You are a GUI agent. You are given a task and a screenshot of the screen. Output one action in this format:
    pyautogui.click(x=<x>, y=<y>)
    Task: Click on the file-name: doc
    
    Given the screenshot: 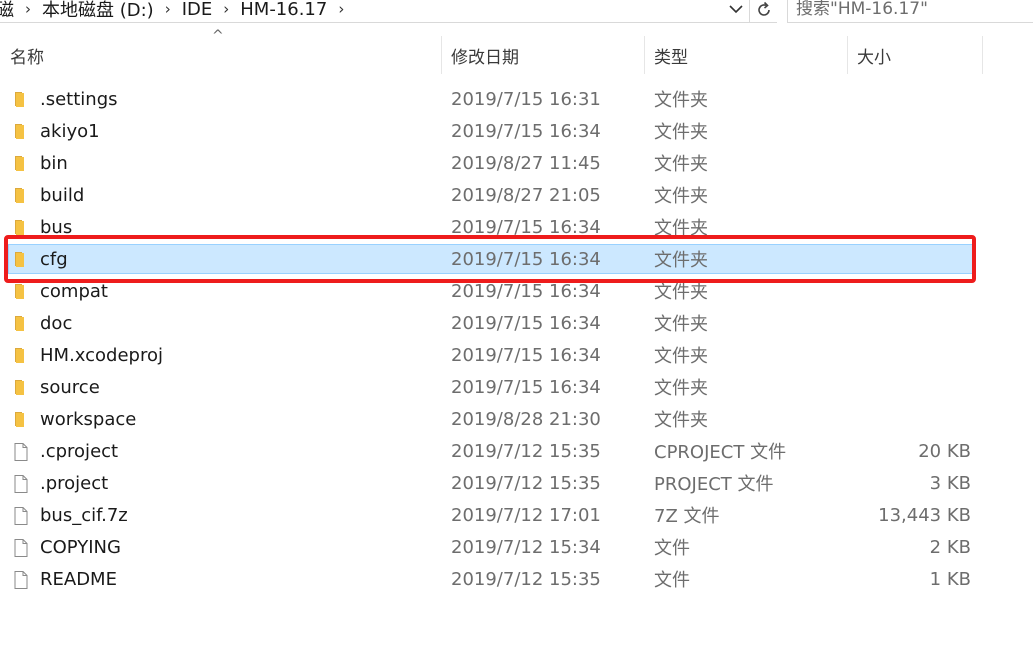 What is the action you would take?
    pyautogui.click(x=56, y=323)
    